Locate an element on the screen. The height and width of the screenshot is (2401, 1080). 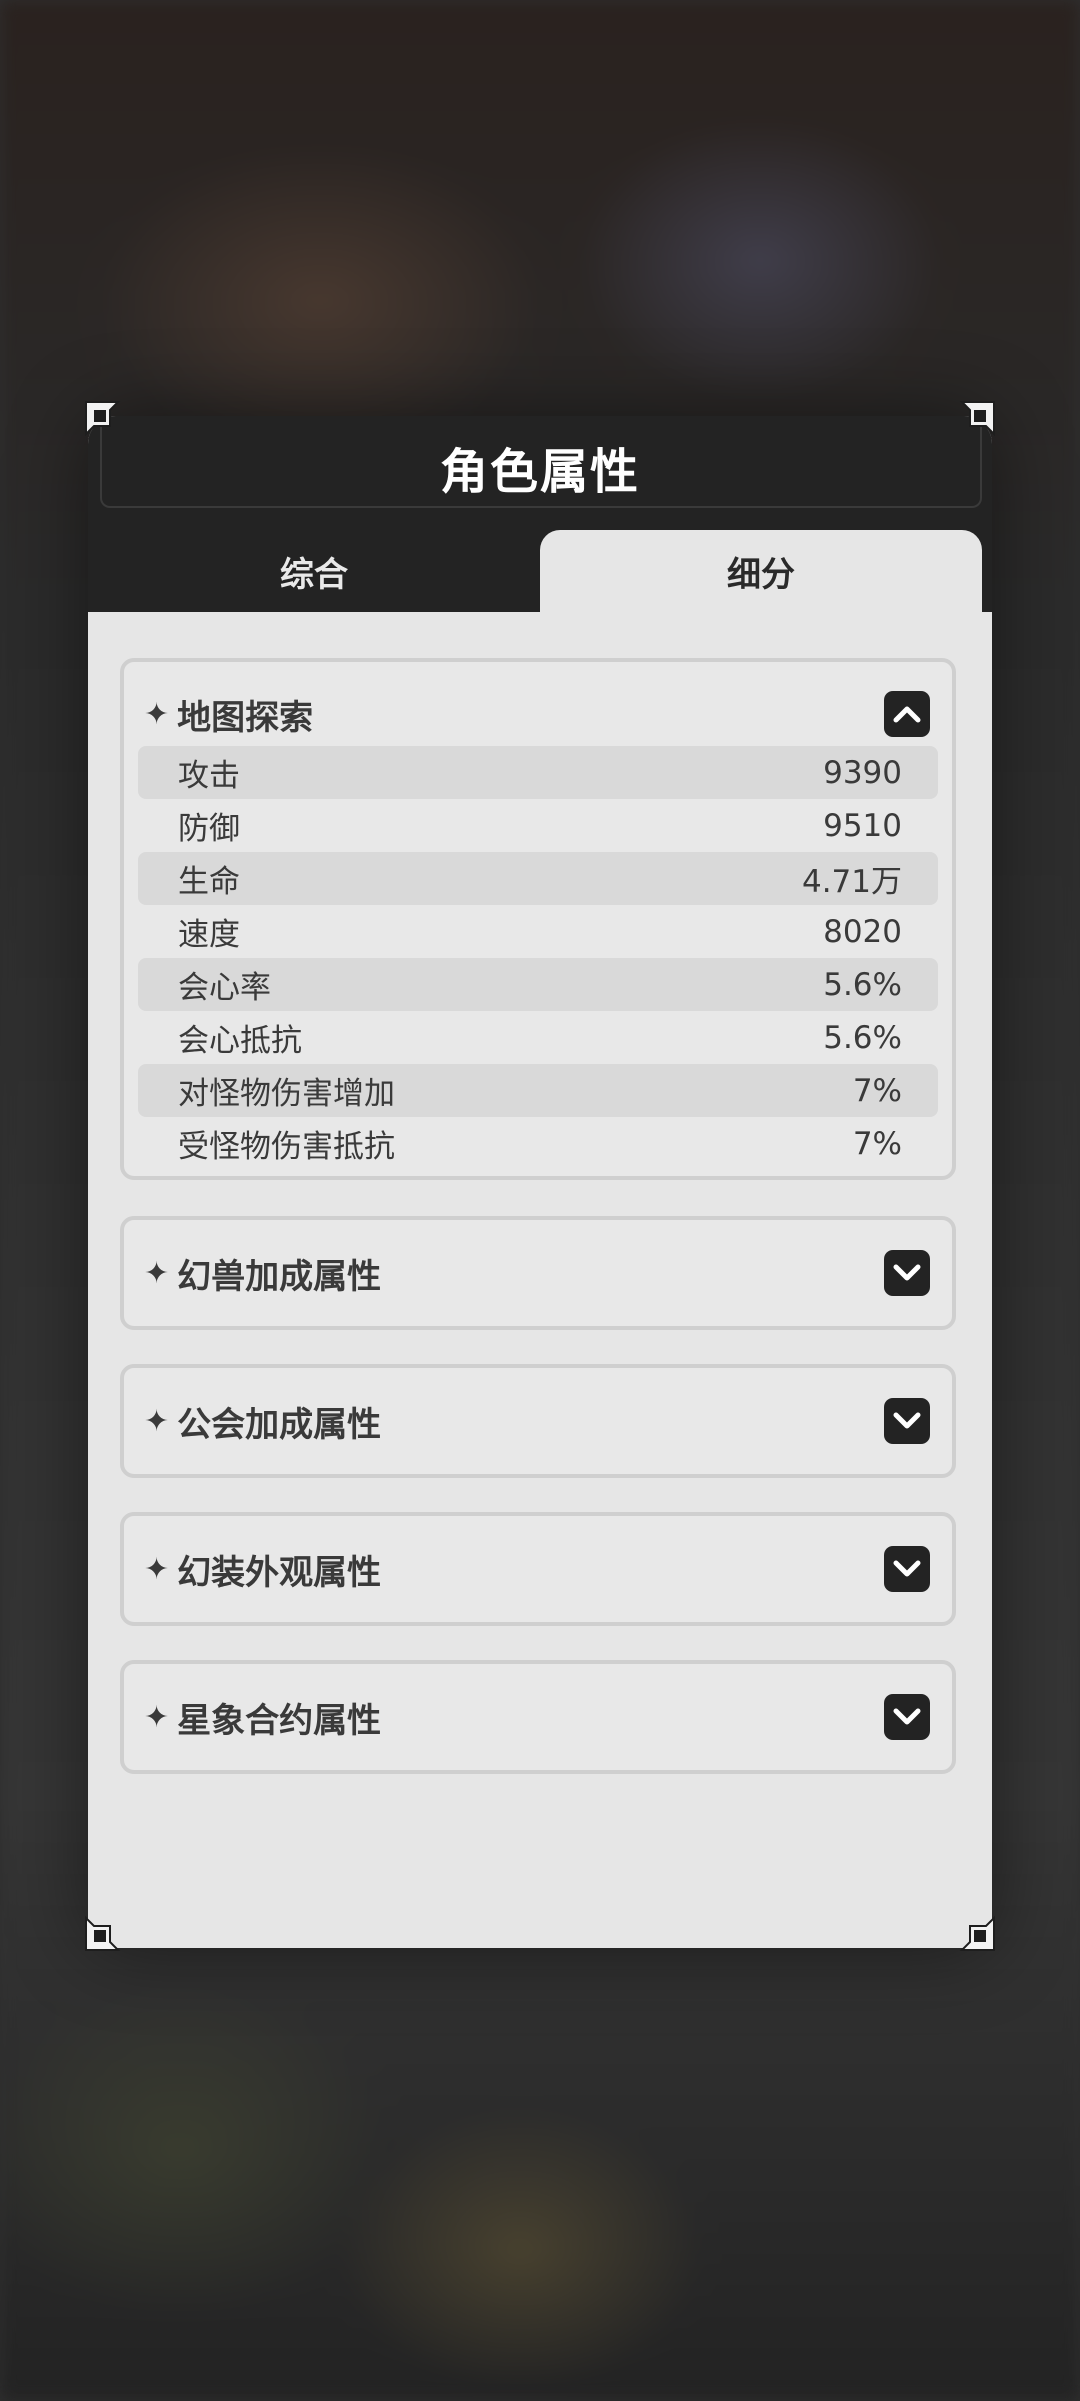
section-title: 地图探索 is located at coordinates (245, 717).